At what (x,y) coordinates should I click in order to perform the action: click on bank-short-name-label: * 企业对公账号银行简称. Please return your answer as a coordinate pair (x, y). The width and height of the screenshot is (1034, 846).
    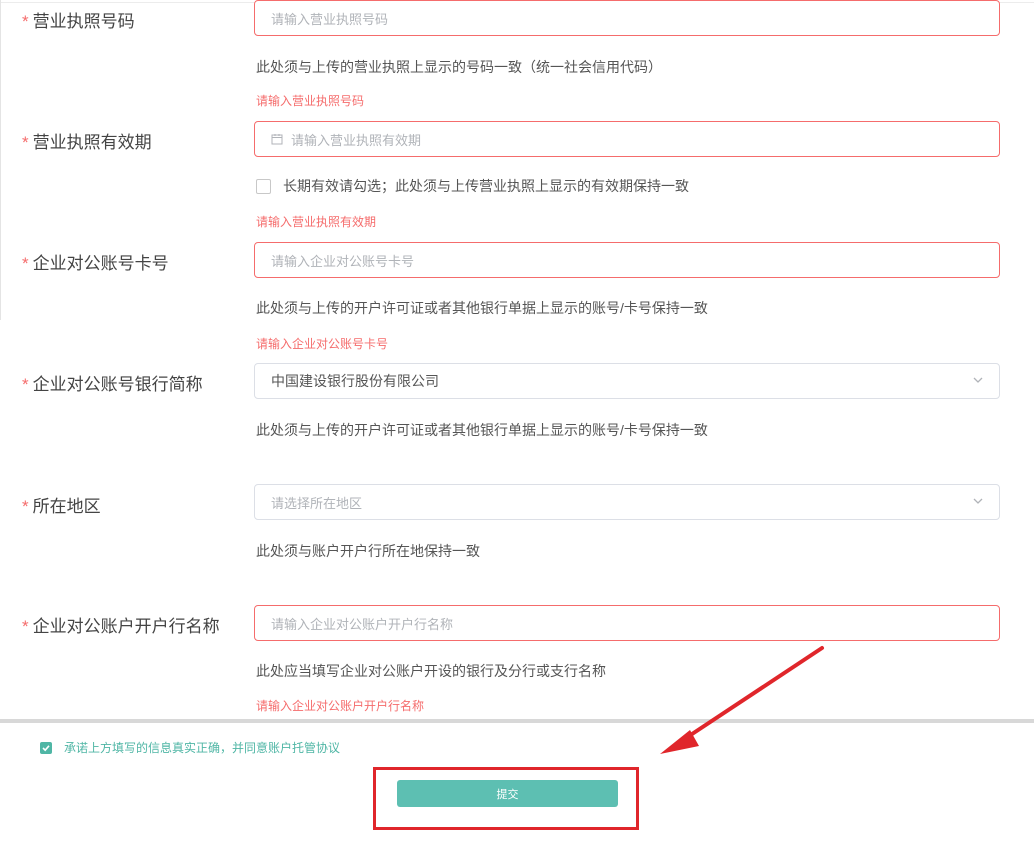
    Looking at the image, I should click on (112, 382).